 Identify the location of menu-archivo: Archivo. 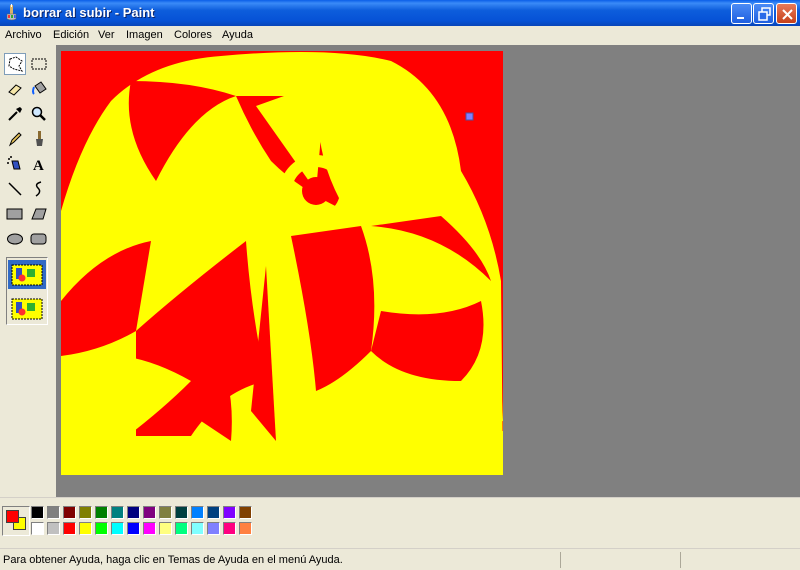
(23, 35).